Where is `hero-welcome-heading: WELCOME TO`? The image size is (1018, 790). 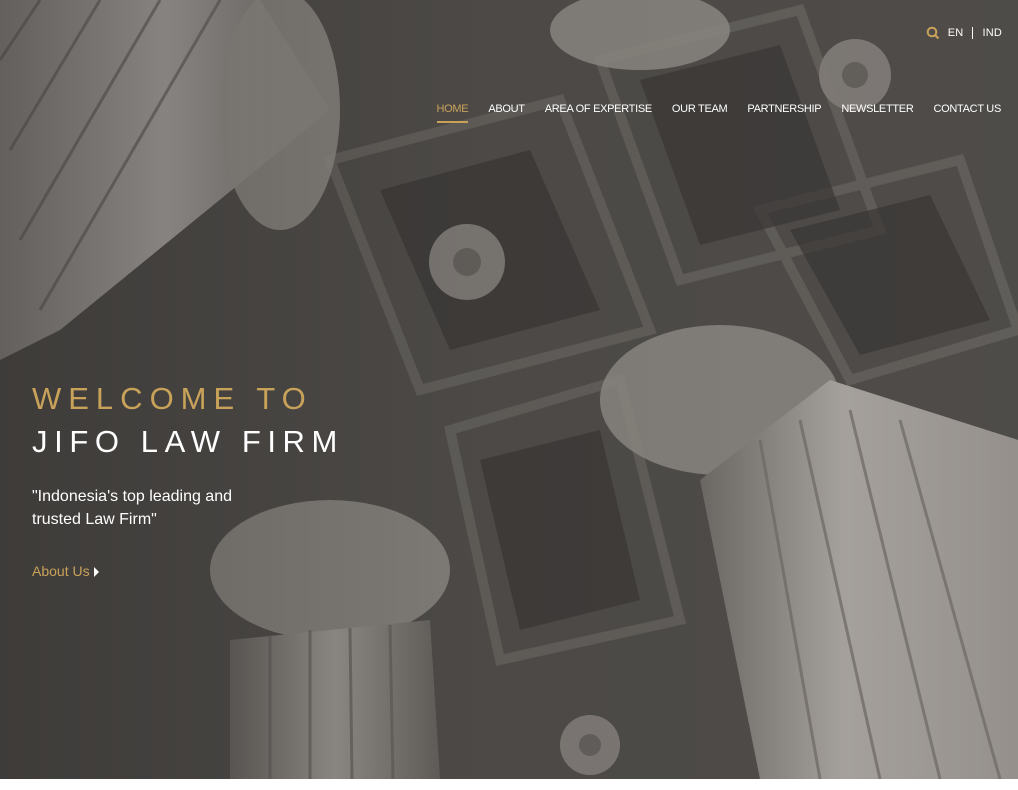
hero-welcome-heading: WELCOME TO is located at coordinates (172, 398).